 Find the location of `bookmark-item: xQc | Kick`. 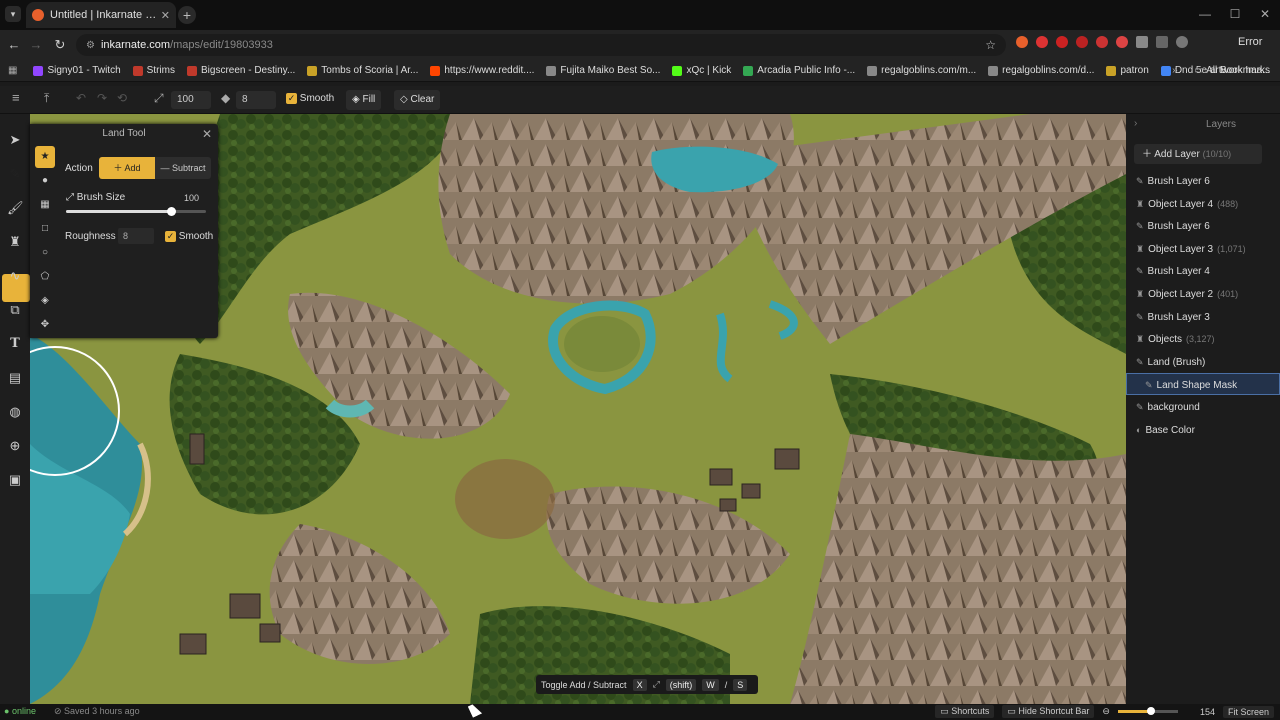

bookmark-item: xQc | Kick is located at coordinates (701, 70).